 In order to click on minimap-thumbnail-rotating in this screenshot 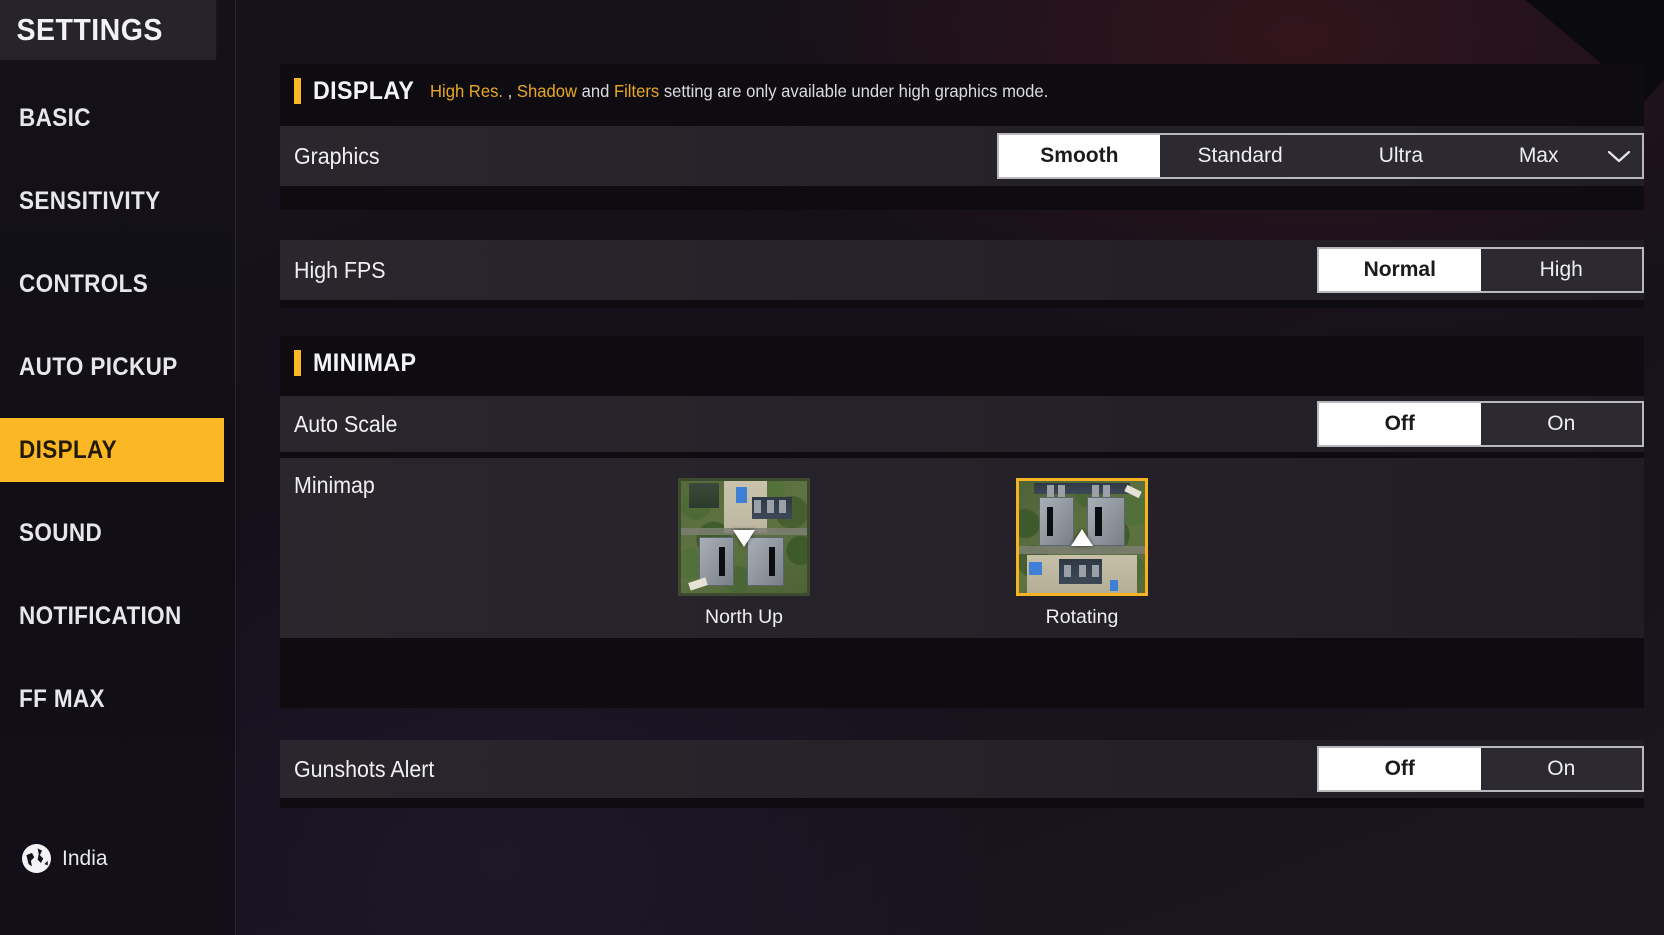, I will do `click(1082, 537)`.